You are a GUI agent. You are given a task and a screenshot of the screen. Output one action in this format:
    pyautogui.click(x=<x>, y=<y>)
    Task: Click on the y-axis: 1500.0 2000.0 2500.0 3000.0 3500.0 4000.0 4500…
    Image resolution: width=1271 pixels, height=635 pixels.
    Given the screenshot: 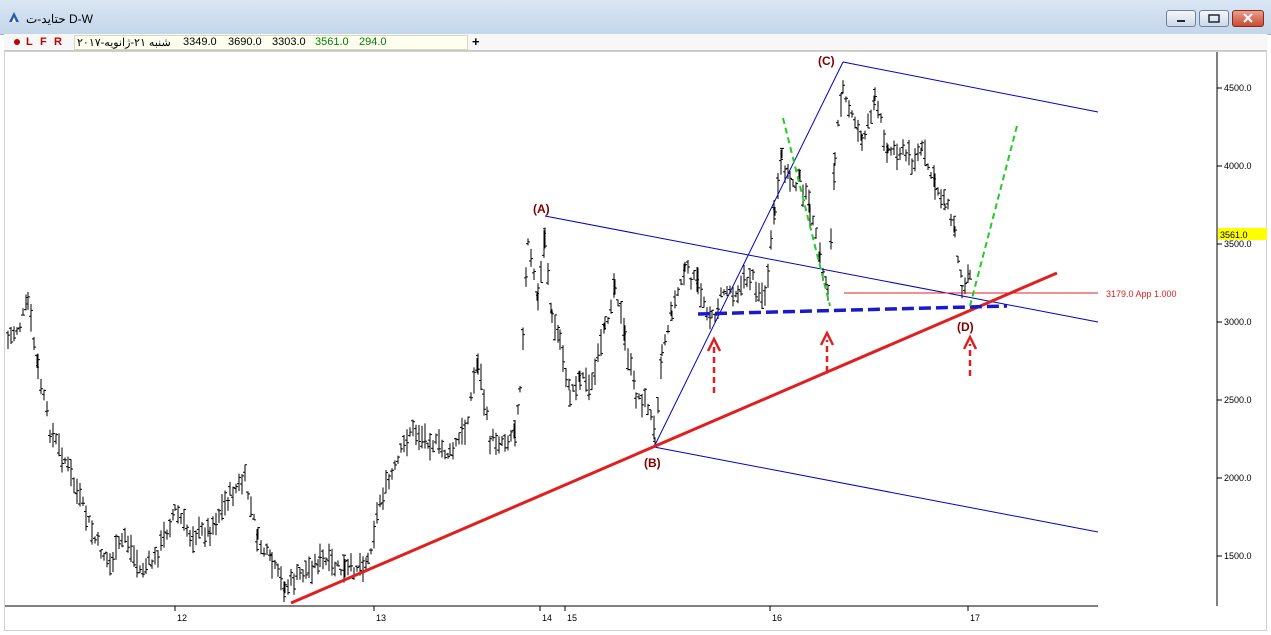 What is the action you would take?
    pyautogui.click(x=1234, y=322)
    